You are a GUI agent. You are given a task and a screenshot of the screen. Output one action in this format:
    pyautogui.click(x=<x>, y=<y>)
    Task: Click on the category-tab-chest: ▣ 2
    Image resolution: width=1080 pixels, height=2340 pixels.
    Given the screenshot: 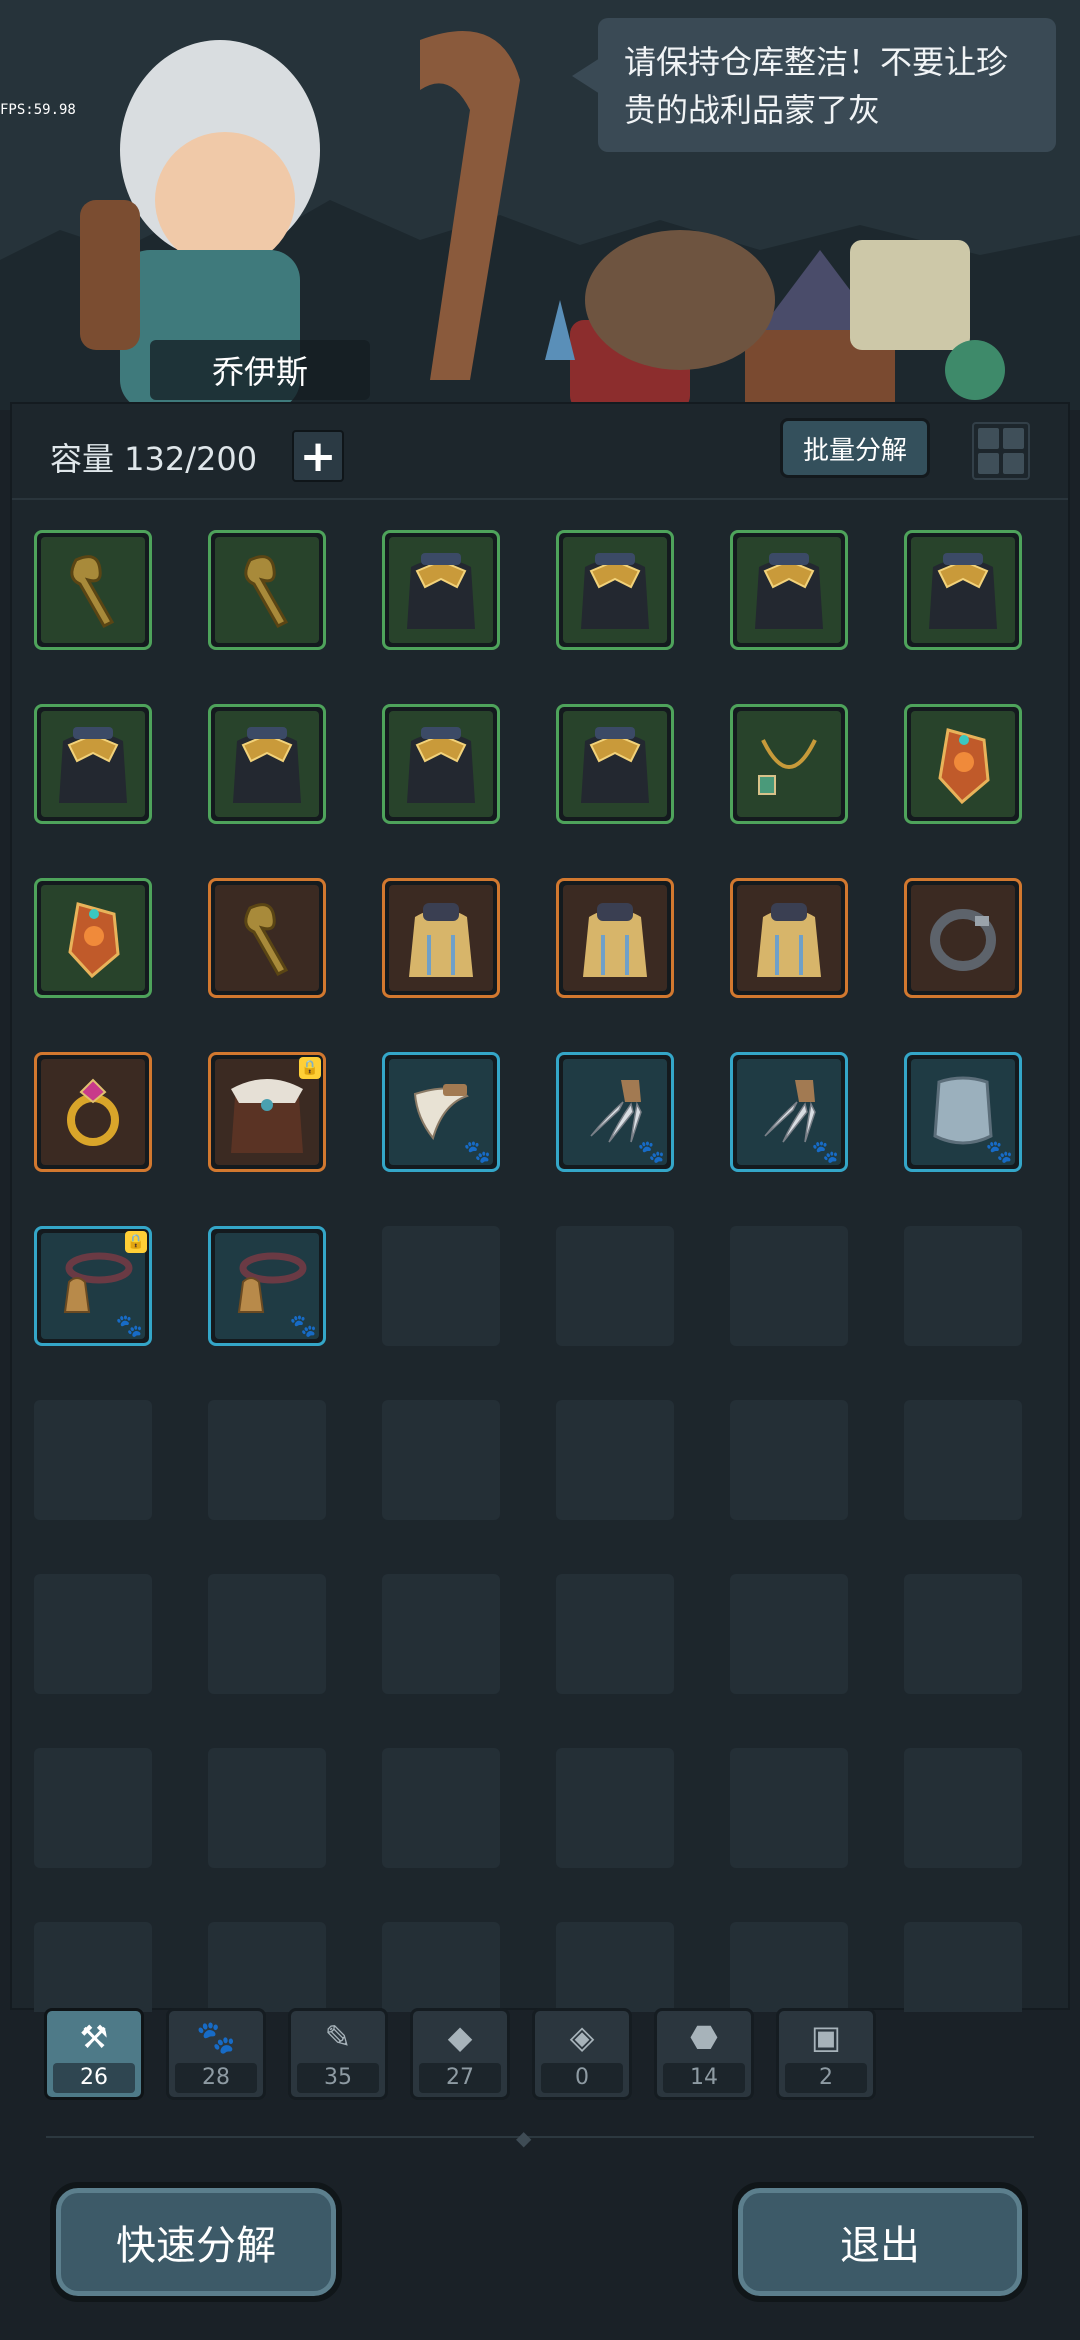 What is the action you would take?
    pyautogui.click(x=826, y=2054)
    